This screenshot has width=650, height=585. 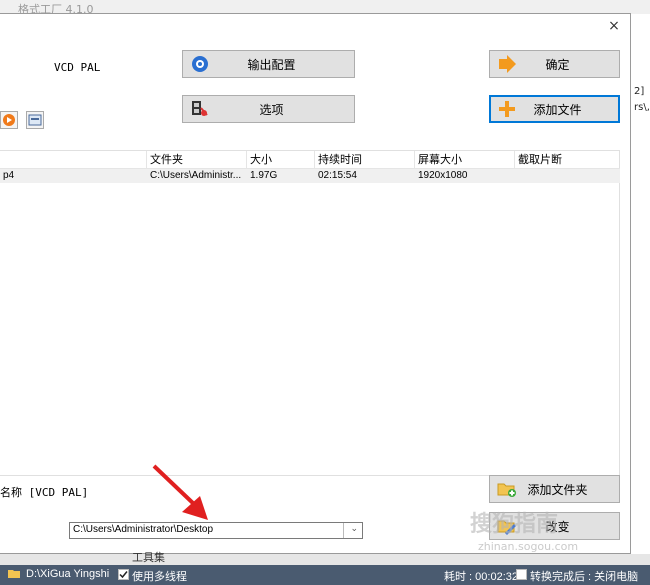 I want to click on background-side-panel: 2] rs\,, so click(x=640, y=284).